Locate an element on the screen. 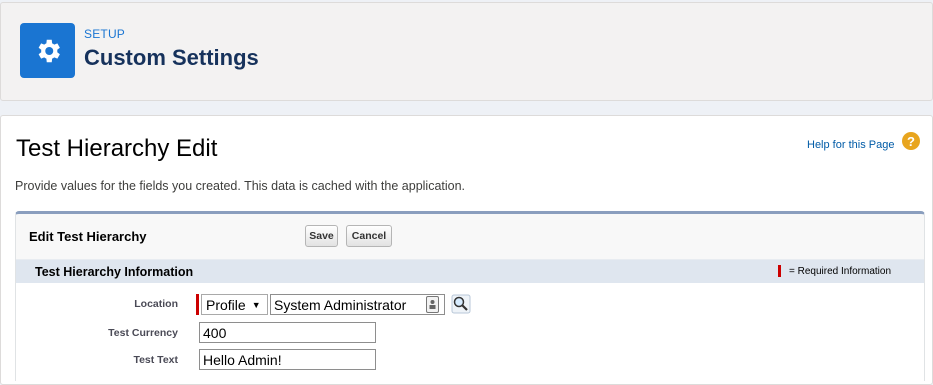  gear-icon is located at coordinates (47, 50).